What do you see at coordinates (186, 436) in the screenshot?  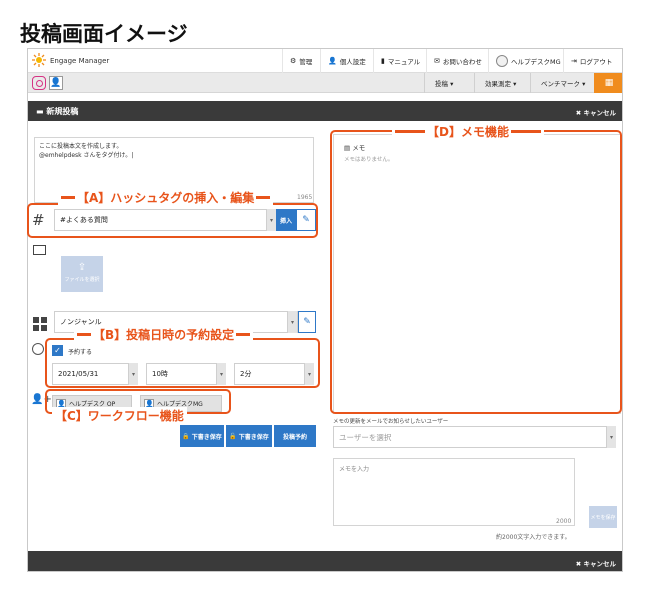 I see `lock-icon: 🔒` at bounding box center [186, 436].